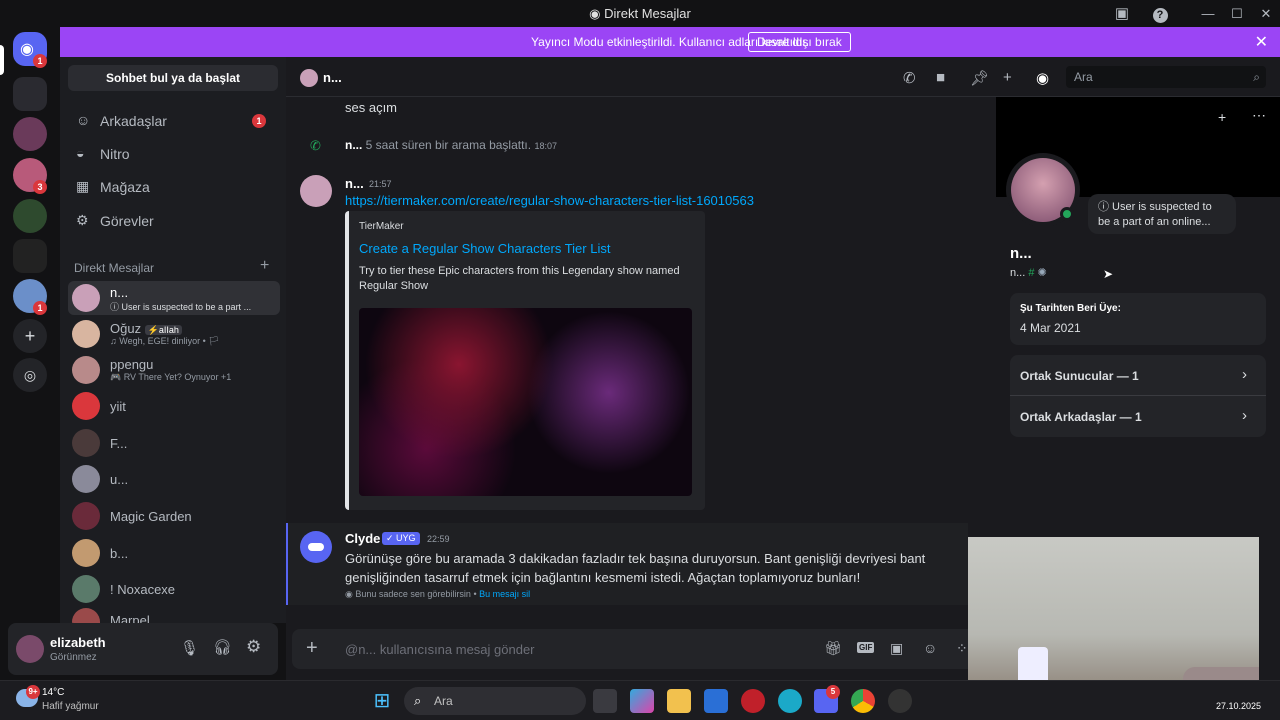 Image resolution: width=1280 pixels, height=720 pixels. I want to click on headphones-icon: 🎧︎, so click(222, 647).